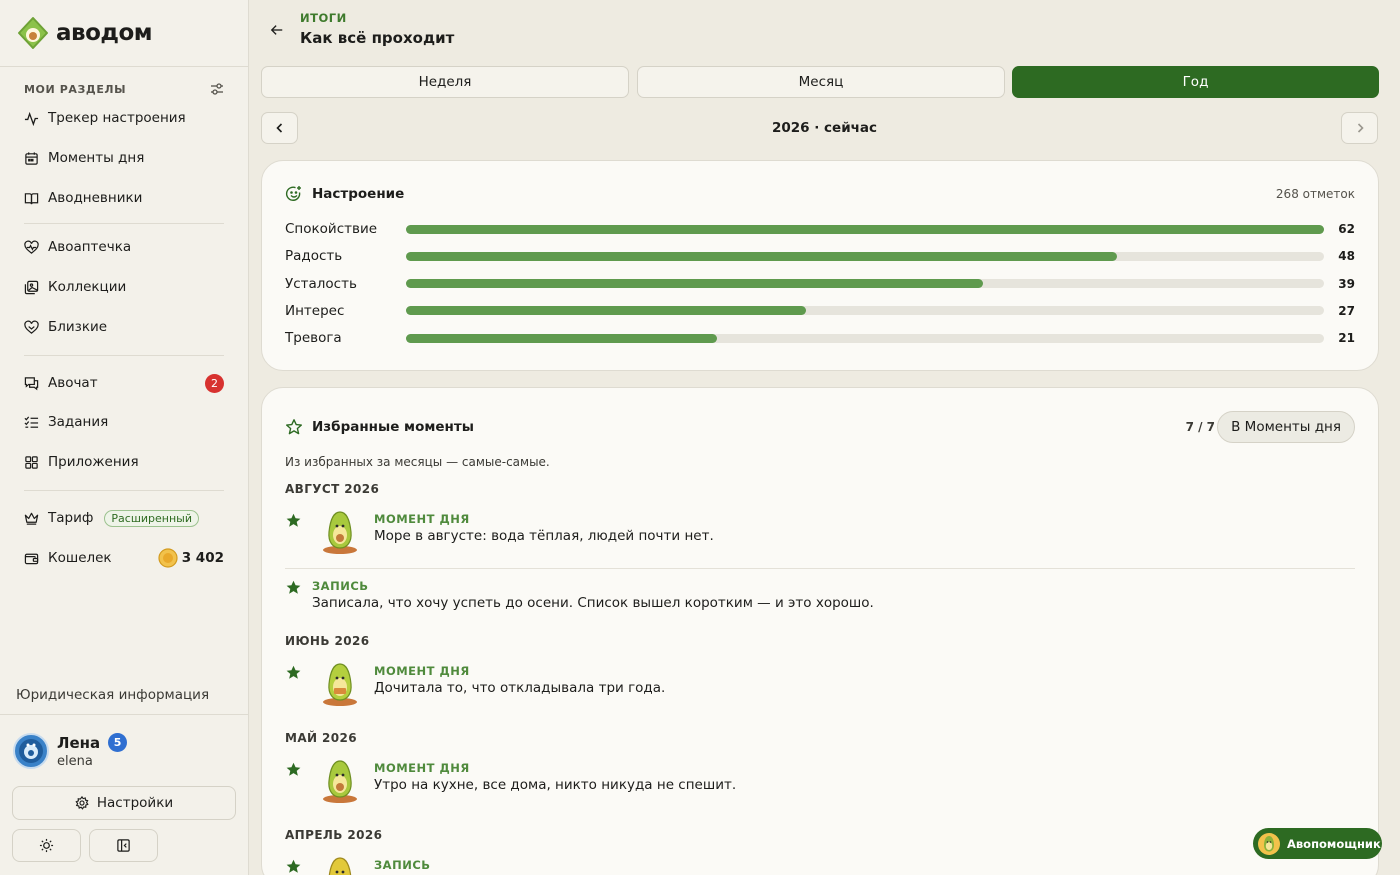 The image size is (1400, 875). What do you see at coordinates (78, 422) in the screenshot?
I see `sidebar-item-label: Задания` at bounding box center [78, 422].